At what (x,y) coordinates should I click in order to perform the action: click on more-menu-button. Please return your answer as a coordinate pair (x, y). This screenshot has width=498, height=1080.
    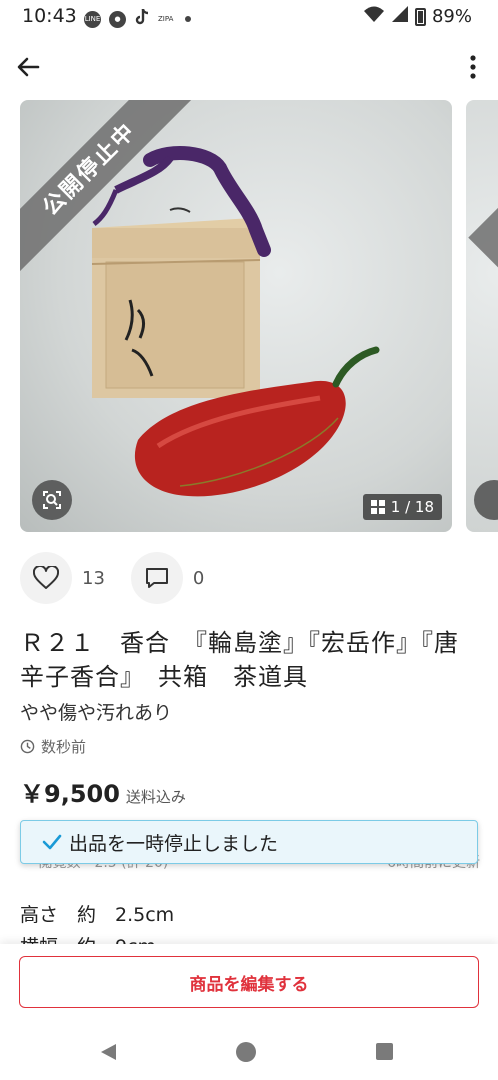
    Looking at the image, I should click on (473, 67).